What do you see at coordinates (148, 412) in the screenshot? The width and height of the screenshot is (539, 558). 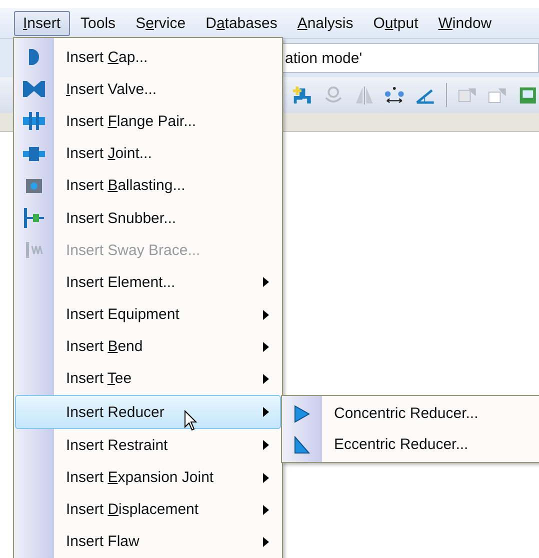 I see `menu-item: Insert Reducer` at bounding box center [148, 412].